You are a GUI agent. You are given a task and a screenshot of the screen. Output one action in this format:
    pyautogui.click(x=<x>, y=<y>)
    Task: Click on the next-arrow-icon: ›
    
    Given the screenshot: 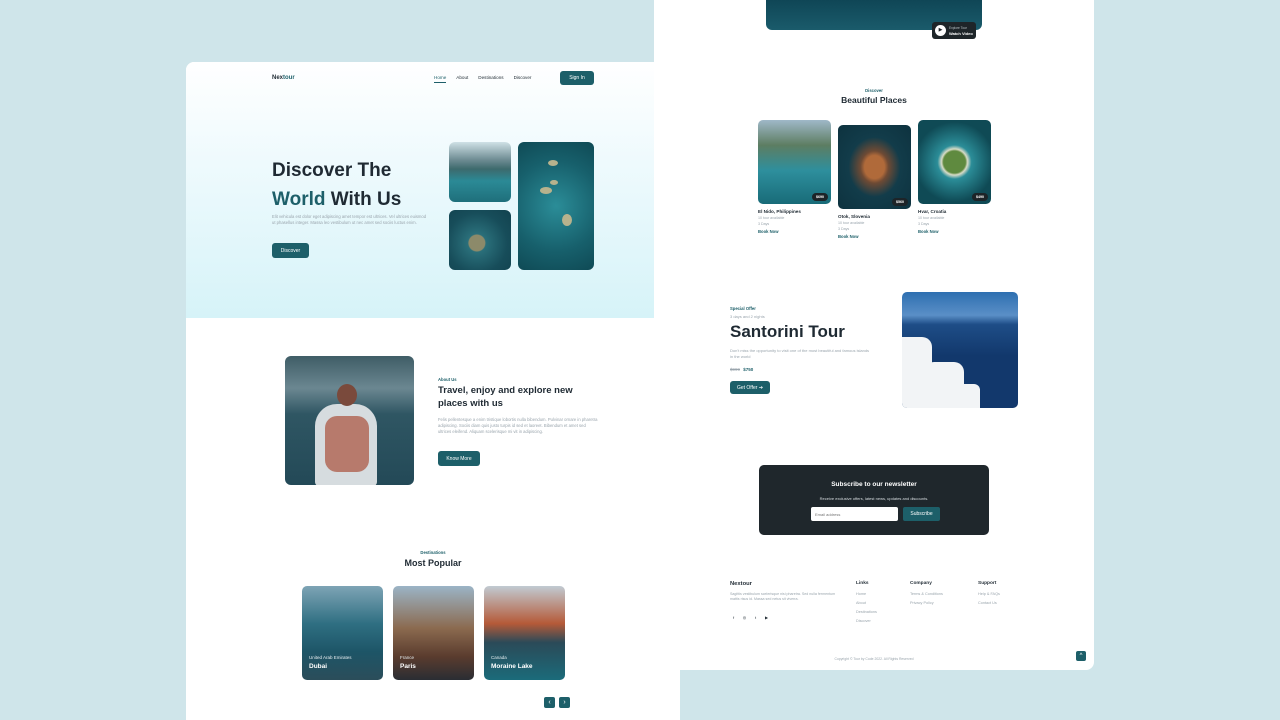 What is the action you would take?
    pyautogui.click(x=564, y=702)
    